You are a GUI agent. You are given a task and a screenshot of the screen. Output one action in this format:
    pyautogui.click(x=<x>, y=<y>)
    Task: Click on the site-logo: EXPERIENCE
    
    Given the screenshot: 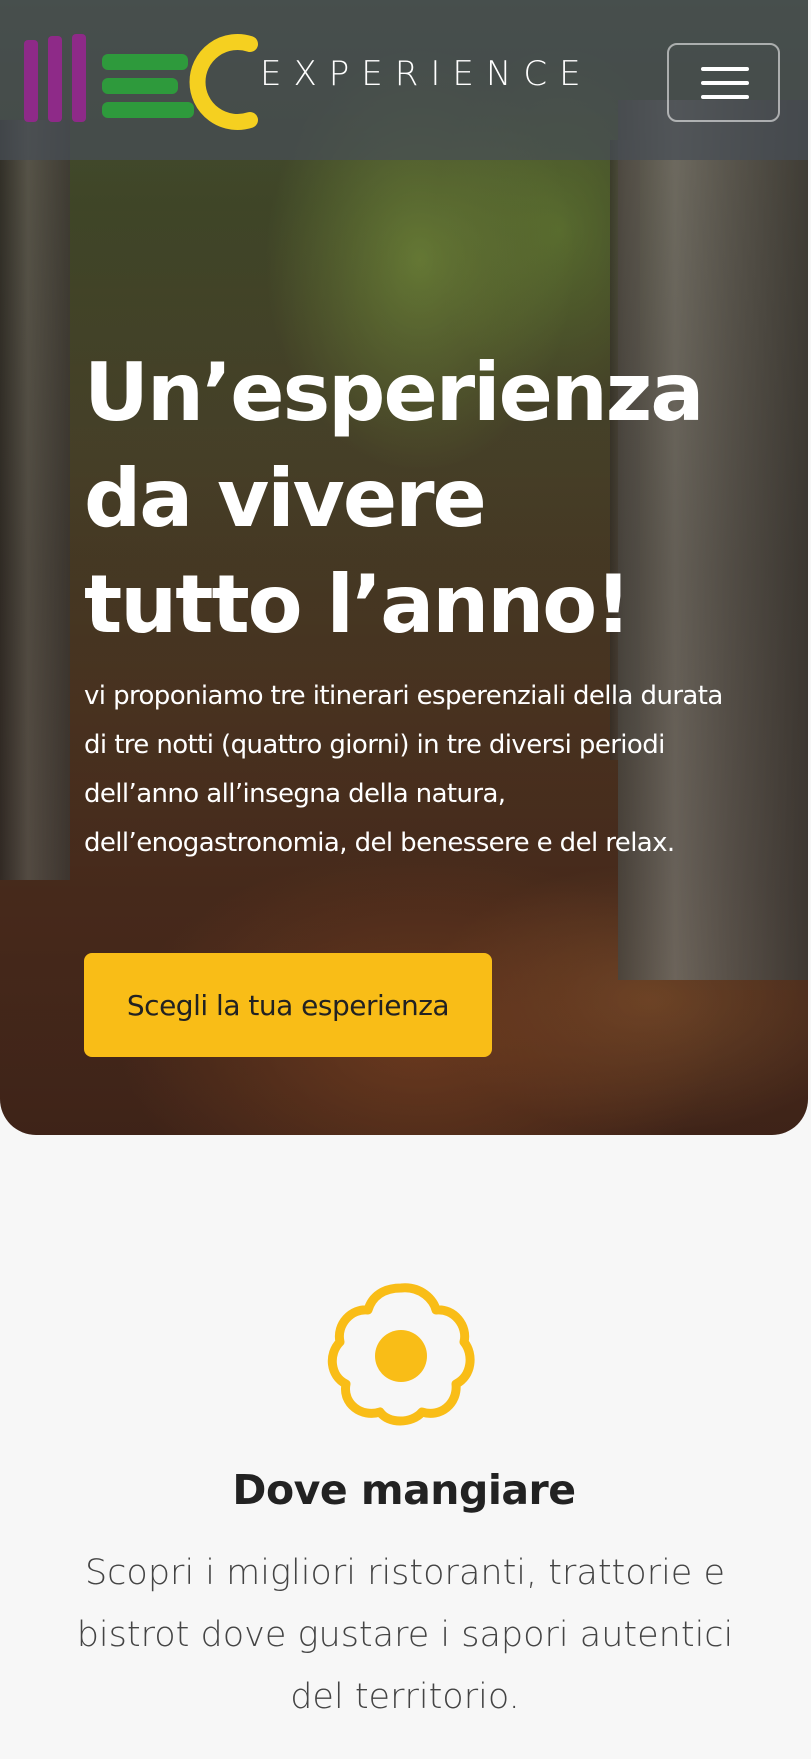 What is the action you would take?
    pyautogui.click(x=317, y=82)
    